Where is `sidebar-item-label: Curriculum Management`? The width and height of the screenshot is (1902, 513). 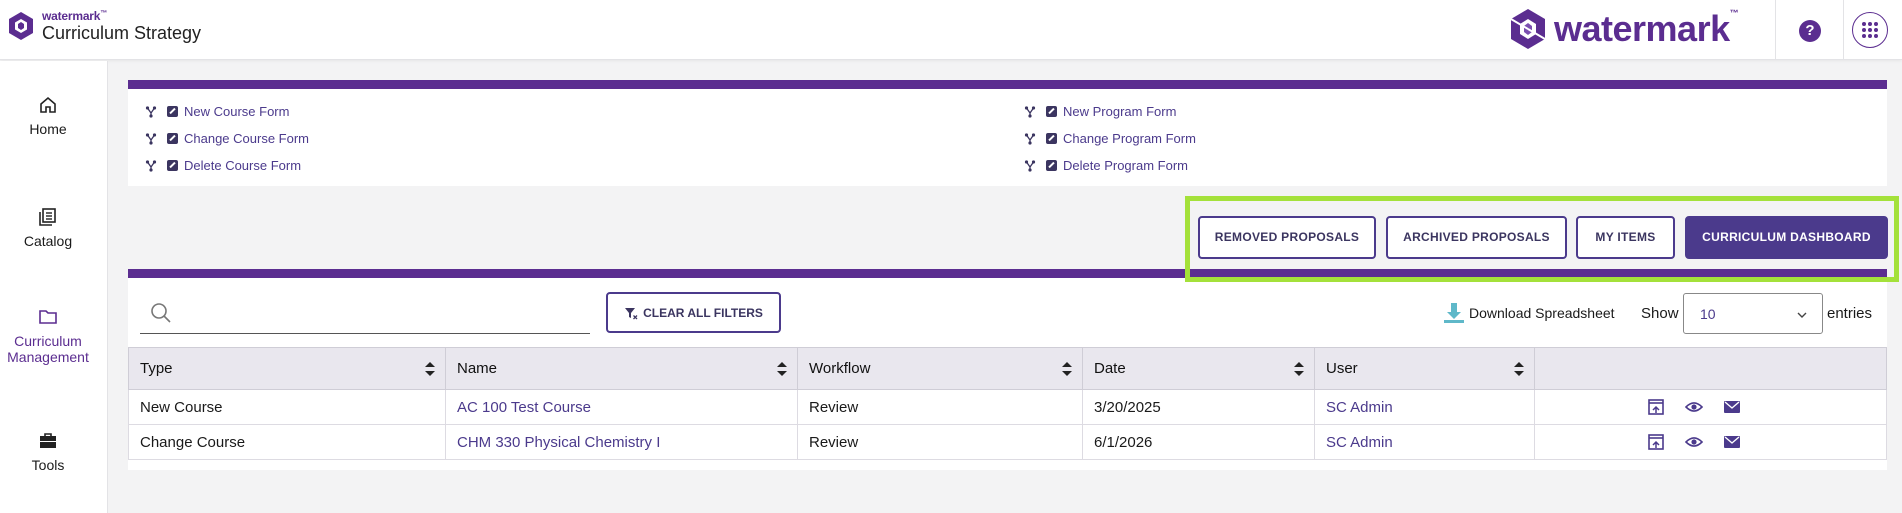 sidebar-item-label: Curriculum Management is located at coordinates (48, 349).